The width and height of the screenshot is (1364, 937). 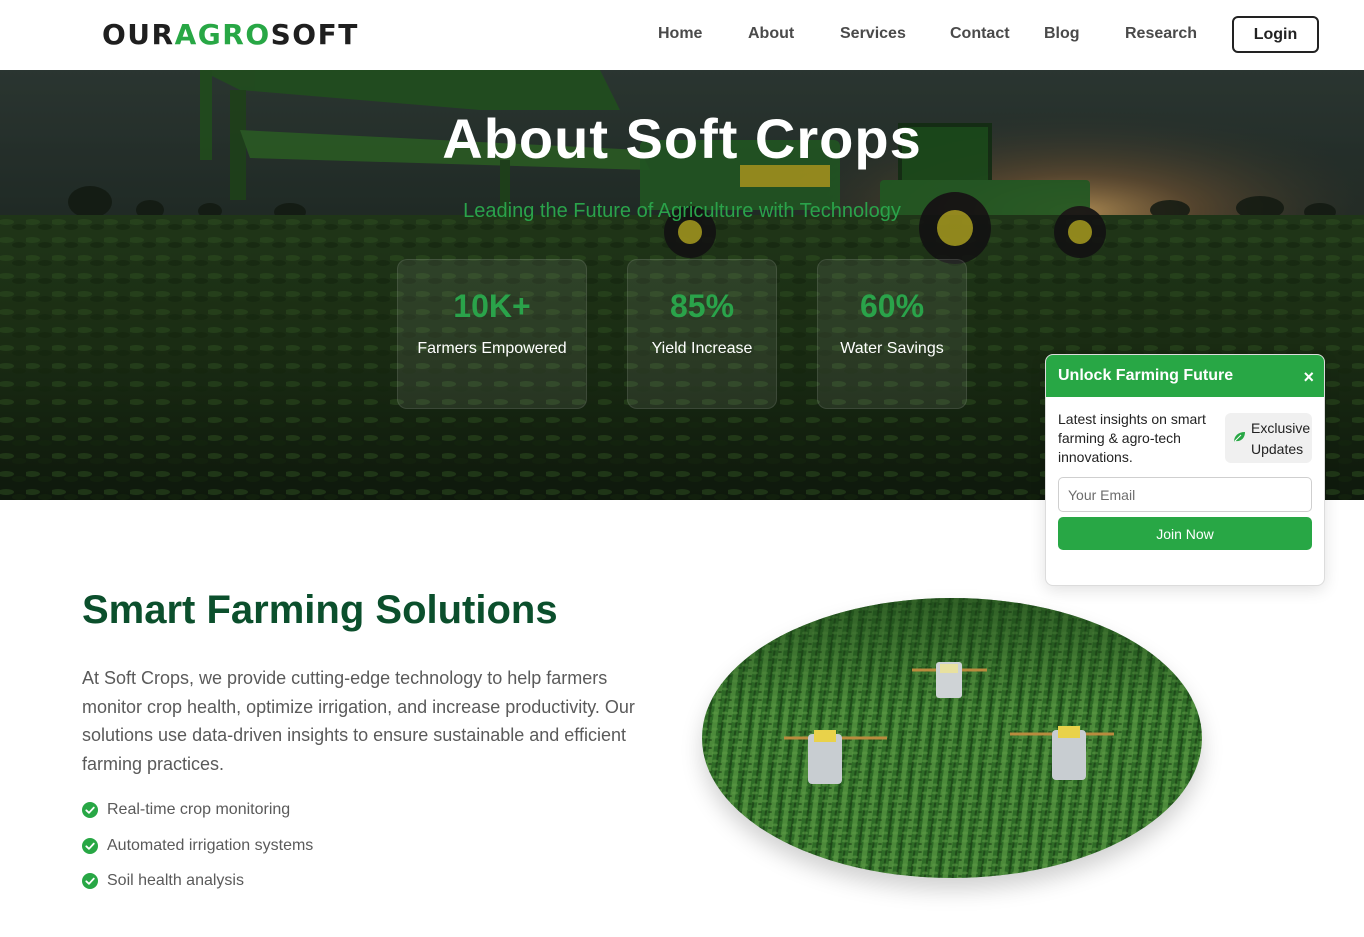 I want to click on join-now-button: Join Now, so click(x=1185, y=533).